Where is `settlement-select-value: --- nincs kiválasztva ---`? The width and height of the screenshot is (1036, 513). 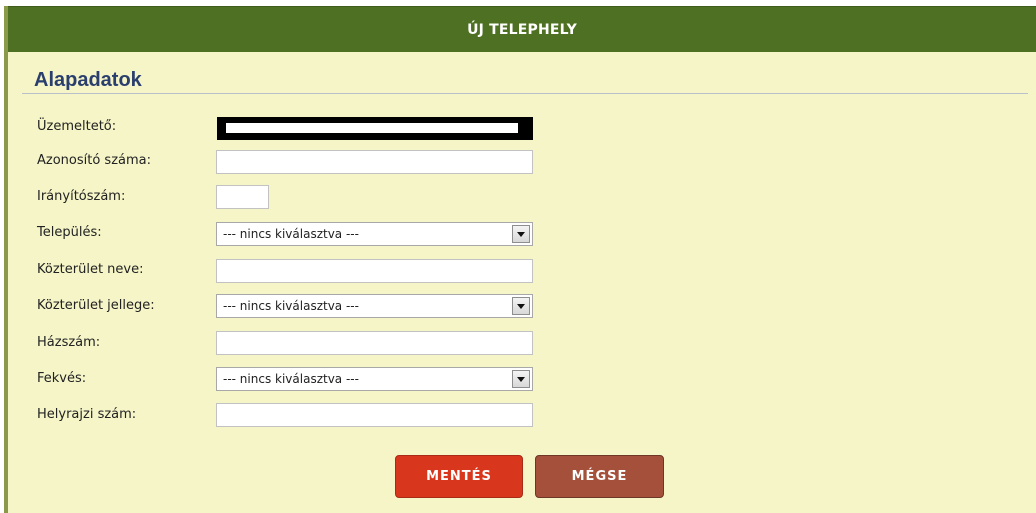 settlement-select-value: --- nincs kiválasztva --- is located at coordinates (291, 234).